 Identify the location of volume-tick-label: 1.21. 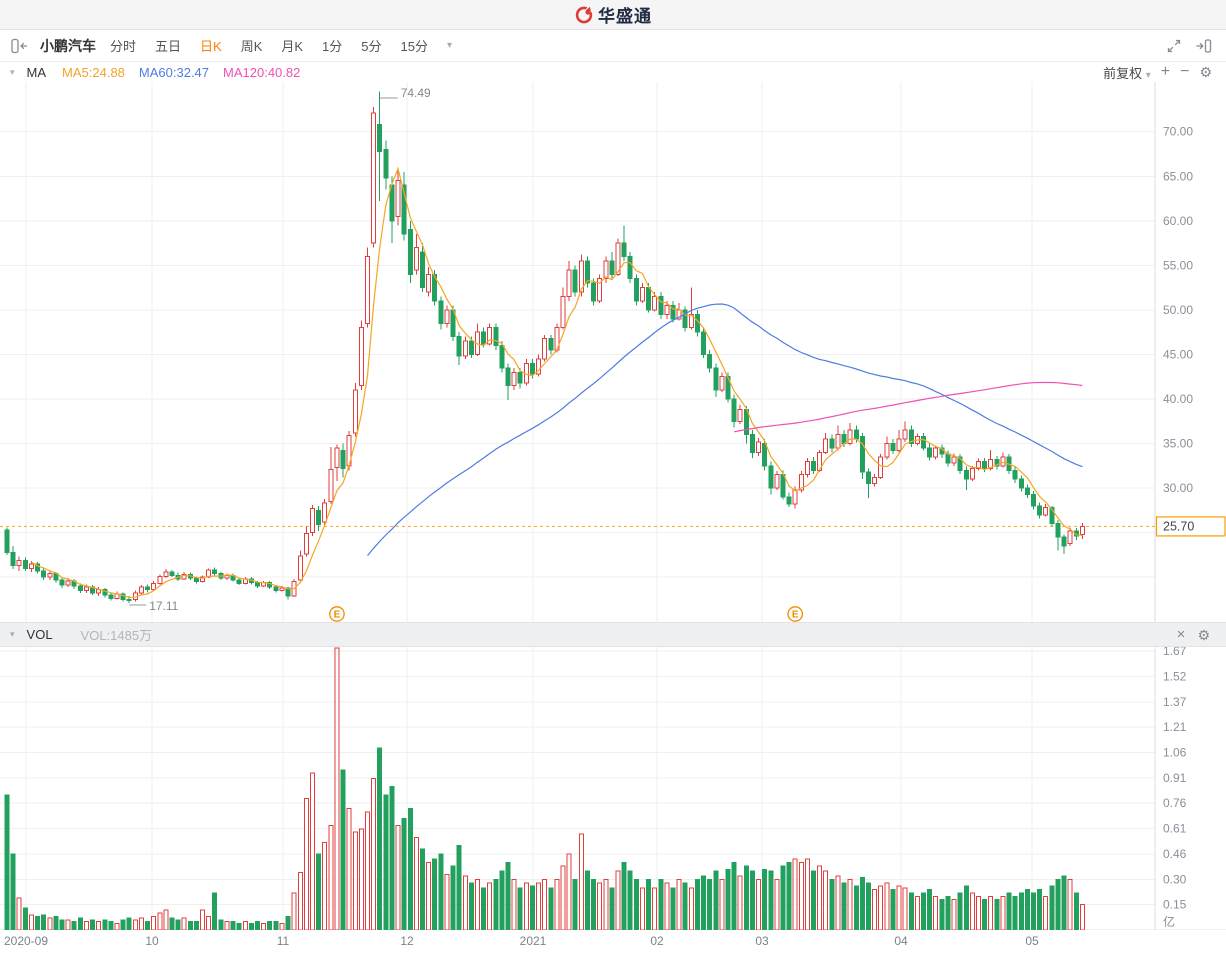
(1175, 727).